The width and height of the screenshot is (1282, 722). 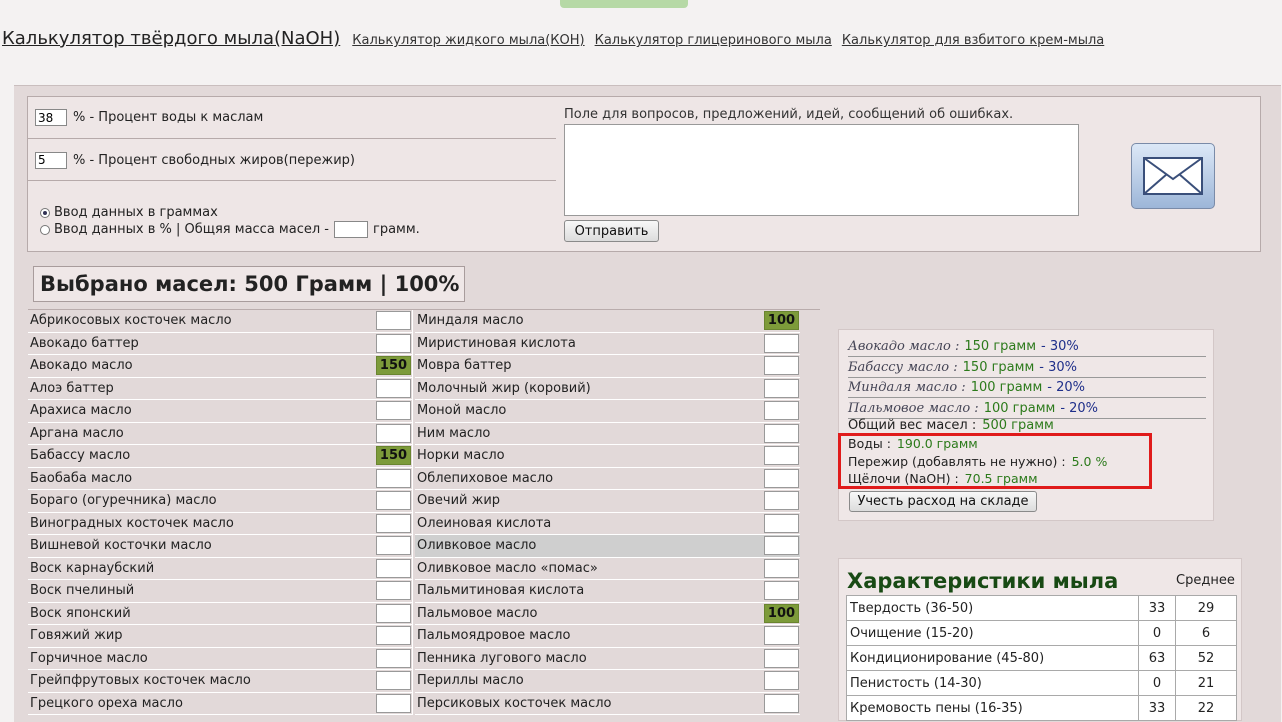 I want to click on property-row: Пенистость (14-30) 0 21, so click(x=1041, y=683).